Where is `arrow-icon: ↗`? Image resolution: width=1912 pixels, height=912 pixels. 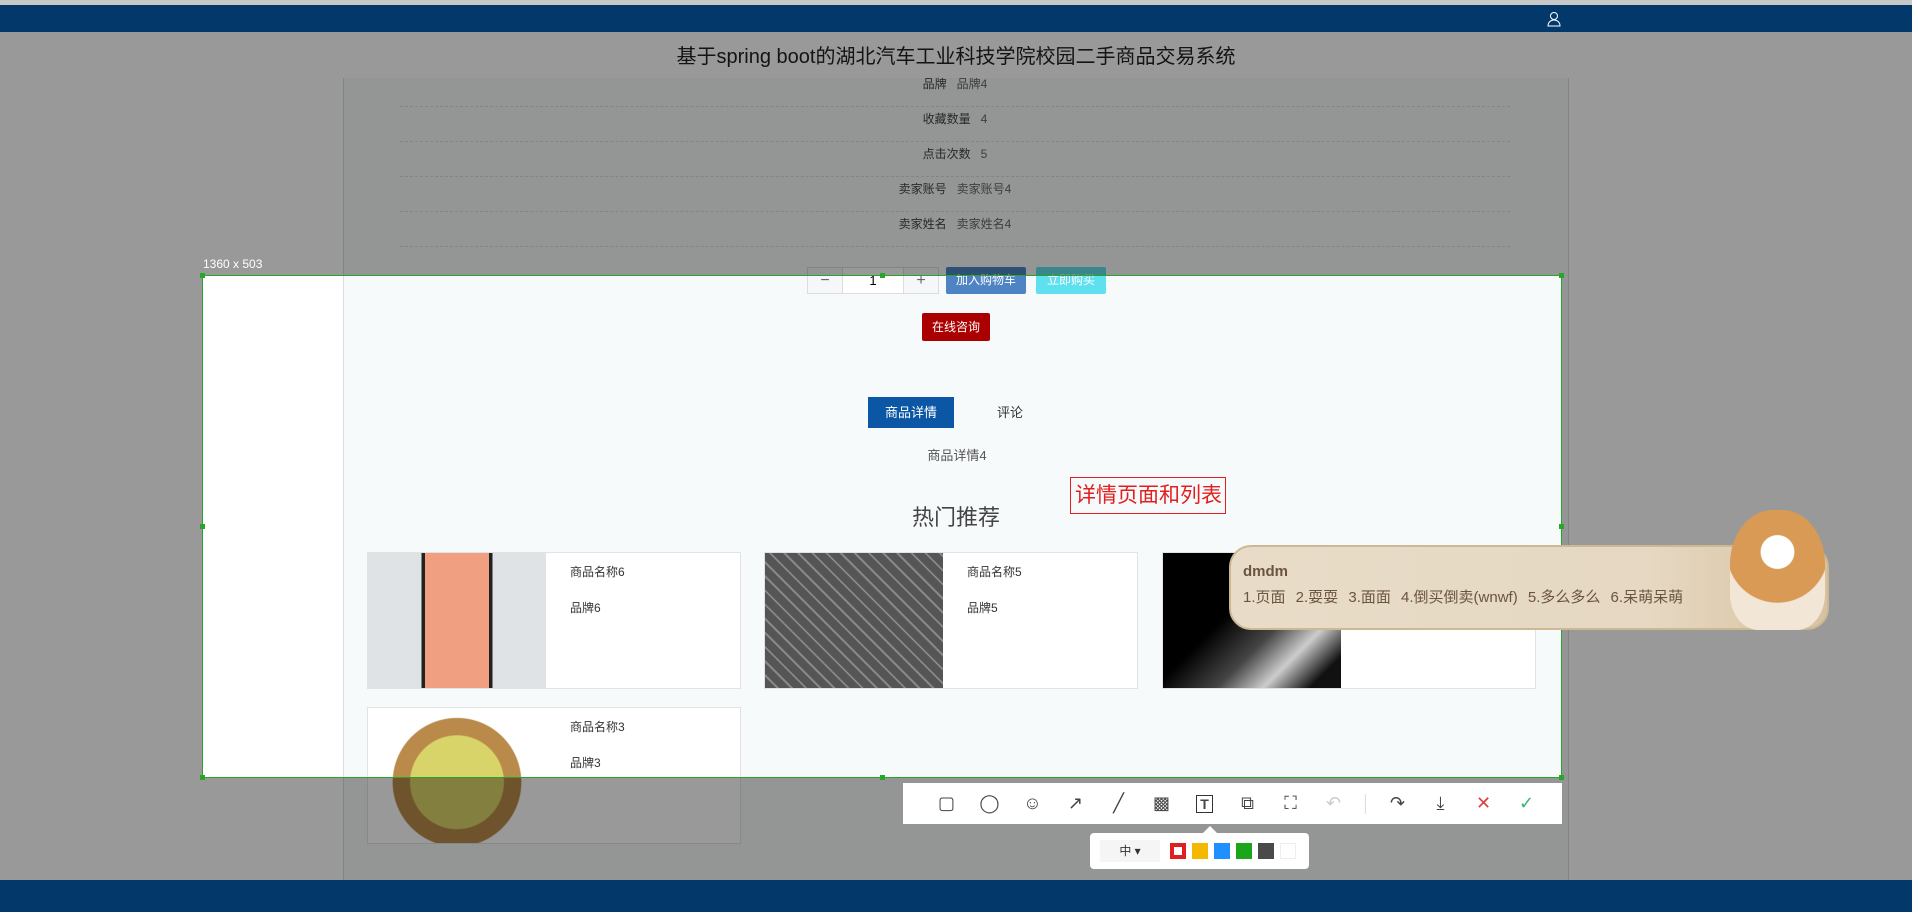 arrow-icon: ↗ is located at coordinates (1075, 803).